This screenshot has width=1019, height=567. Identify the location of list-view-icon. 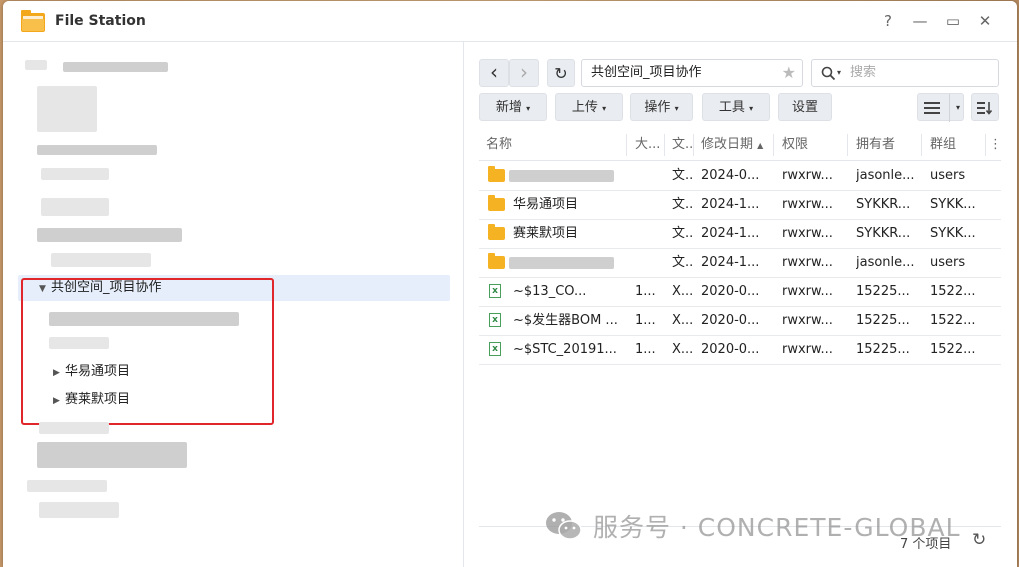
(932, 107).